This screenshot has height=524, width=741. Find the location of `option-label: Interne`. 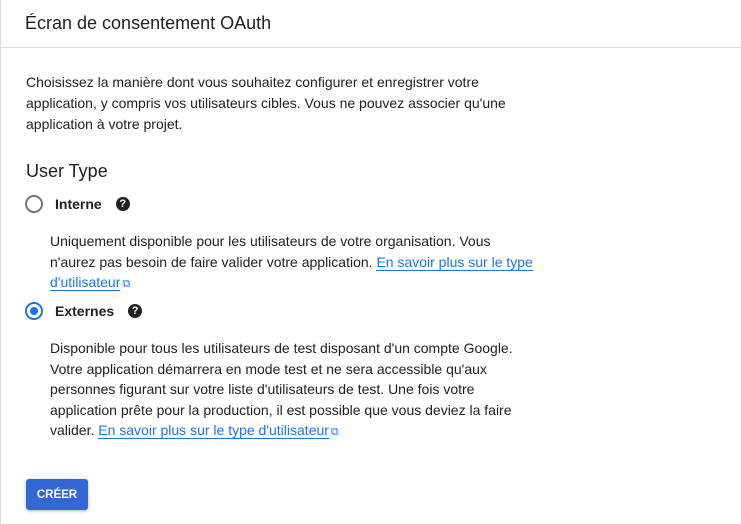

option-label: Interne is located at coordinates (78, 204).